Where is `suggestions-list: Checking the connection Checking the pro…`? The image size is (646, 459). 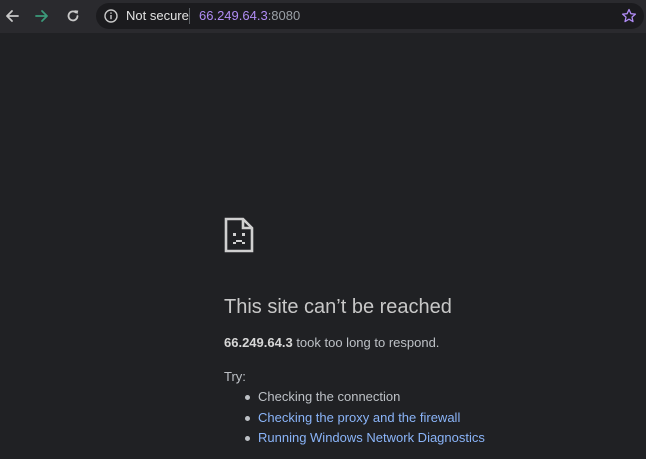 suggestions-list: Checking the connection Checking the pro… is located at coordinates (354, 420).